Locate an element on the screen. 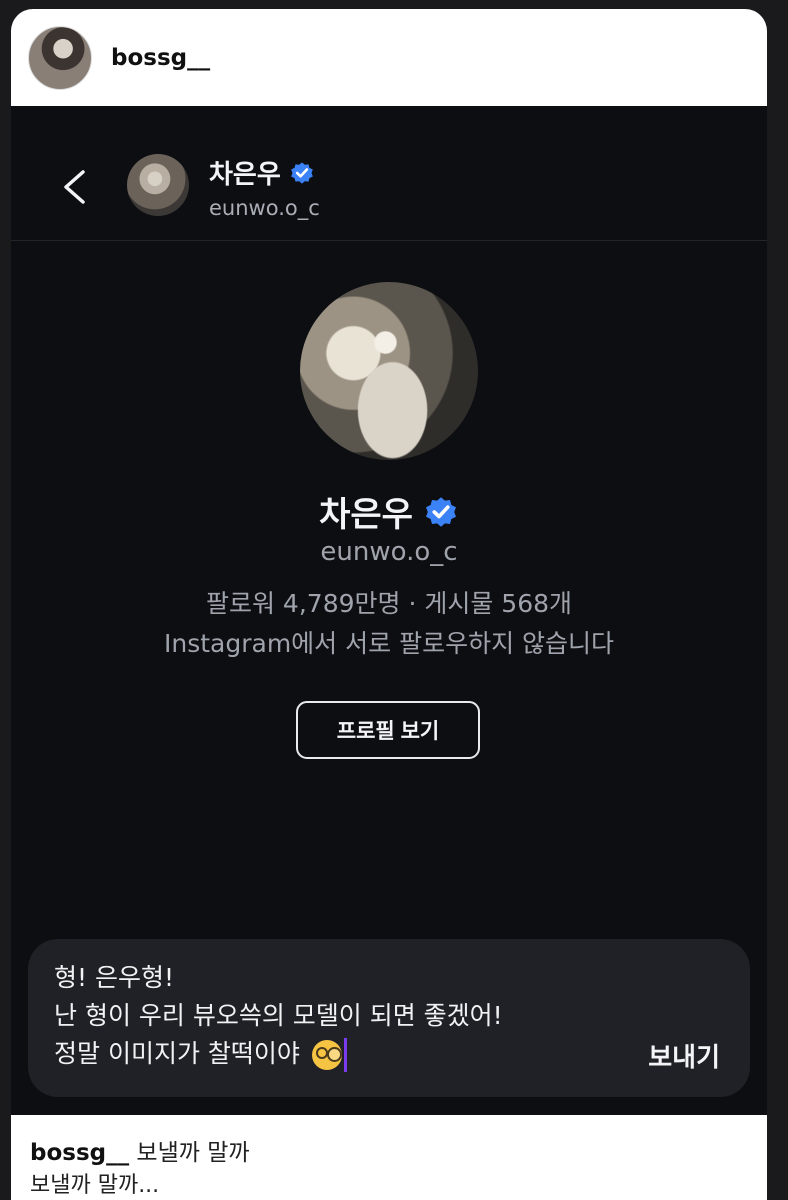 The image size is (788, 1200). header-avatar is located at coordinates (158, 185).